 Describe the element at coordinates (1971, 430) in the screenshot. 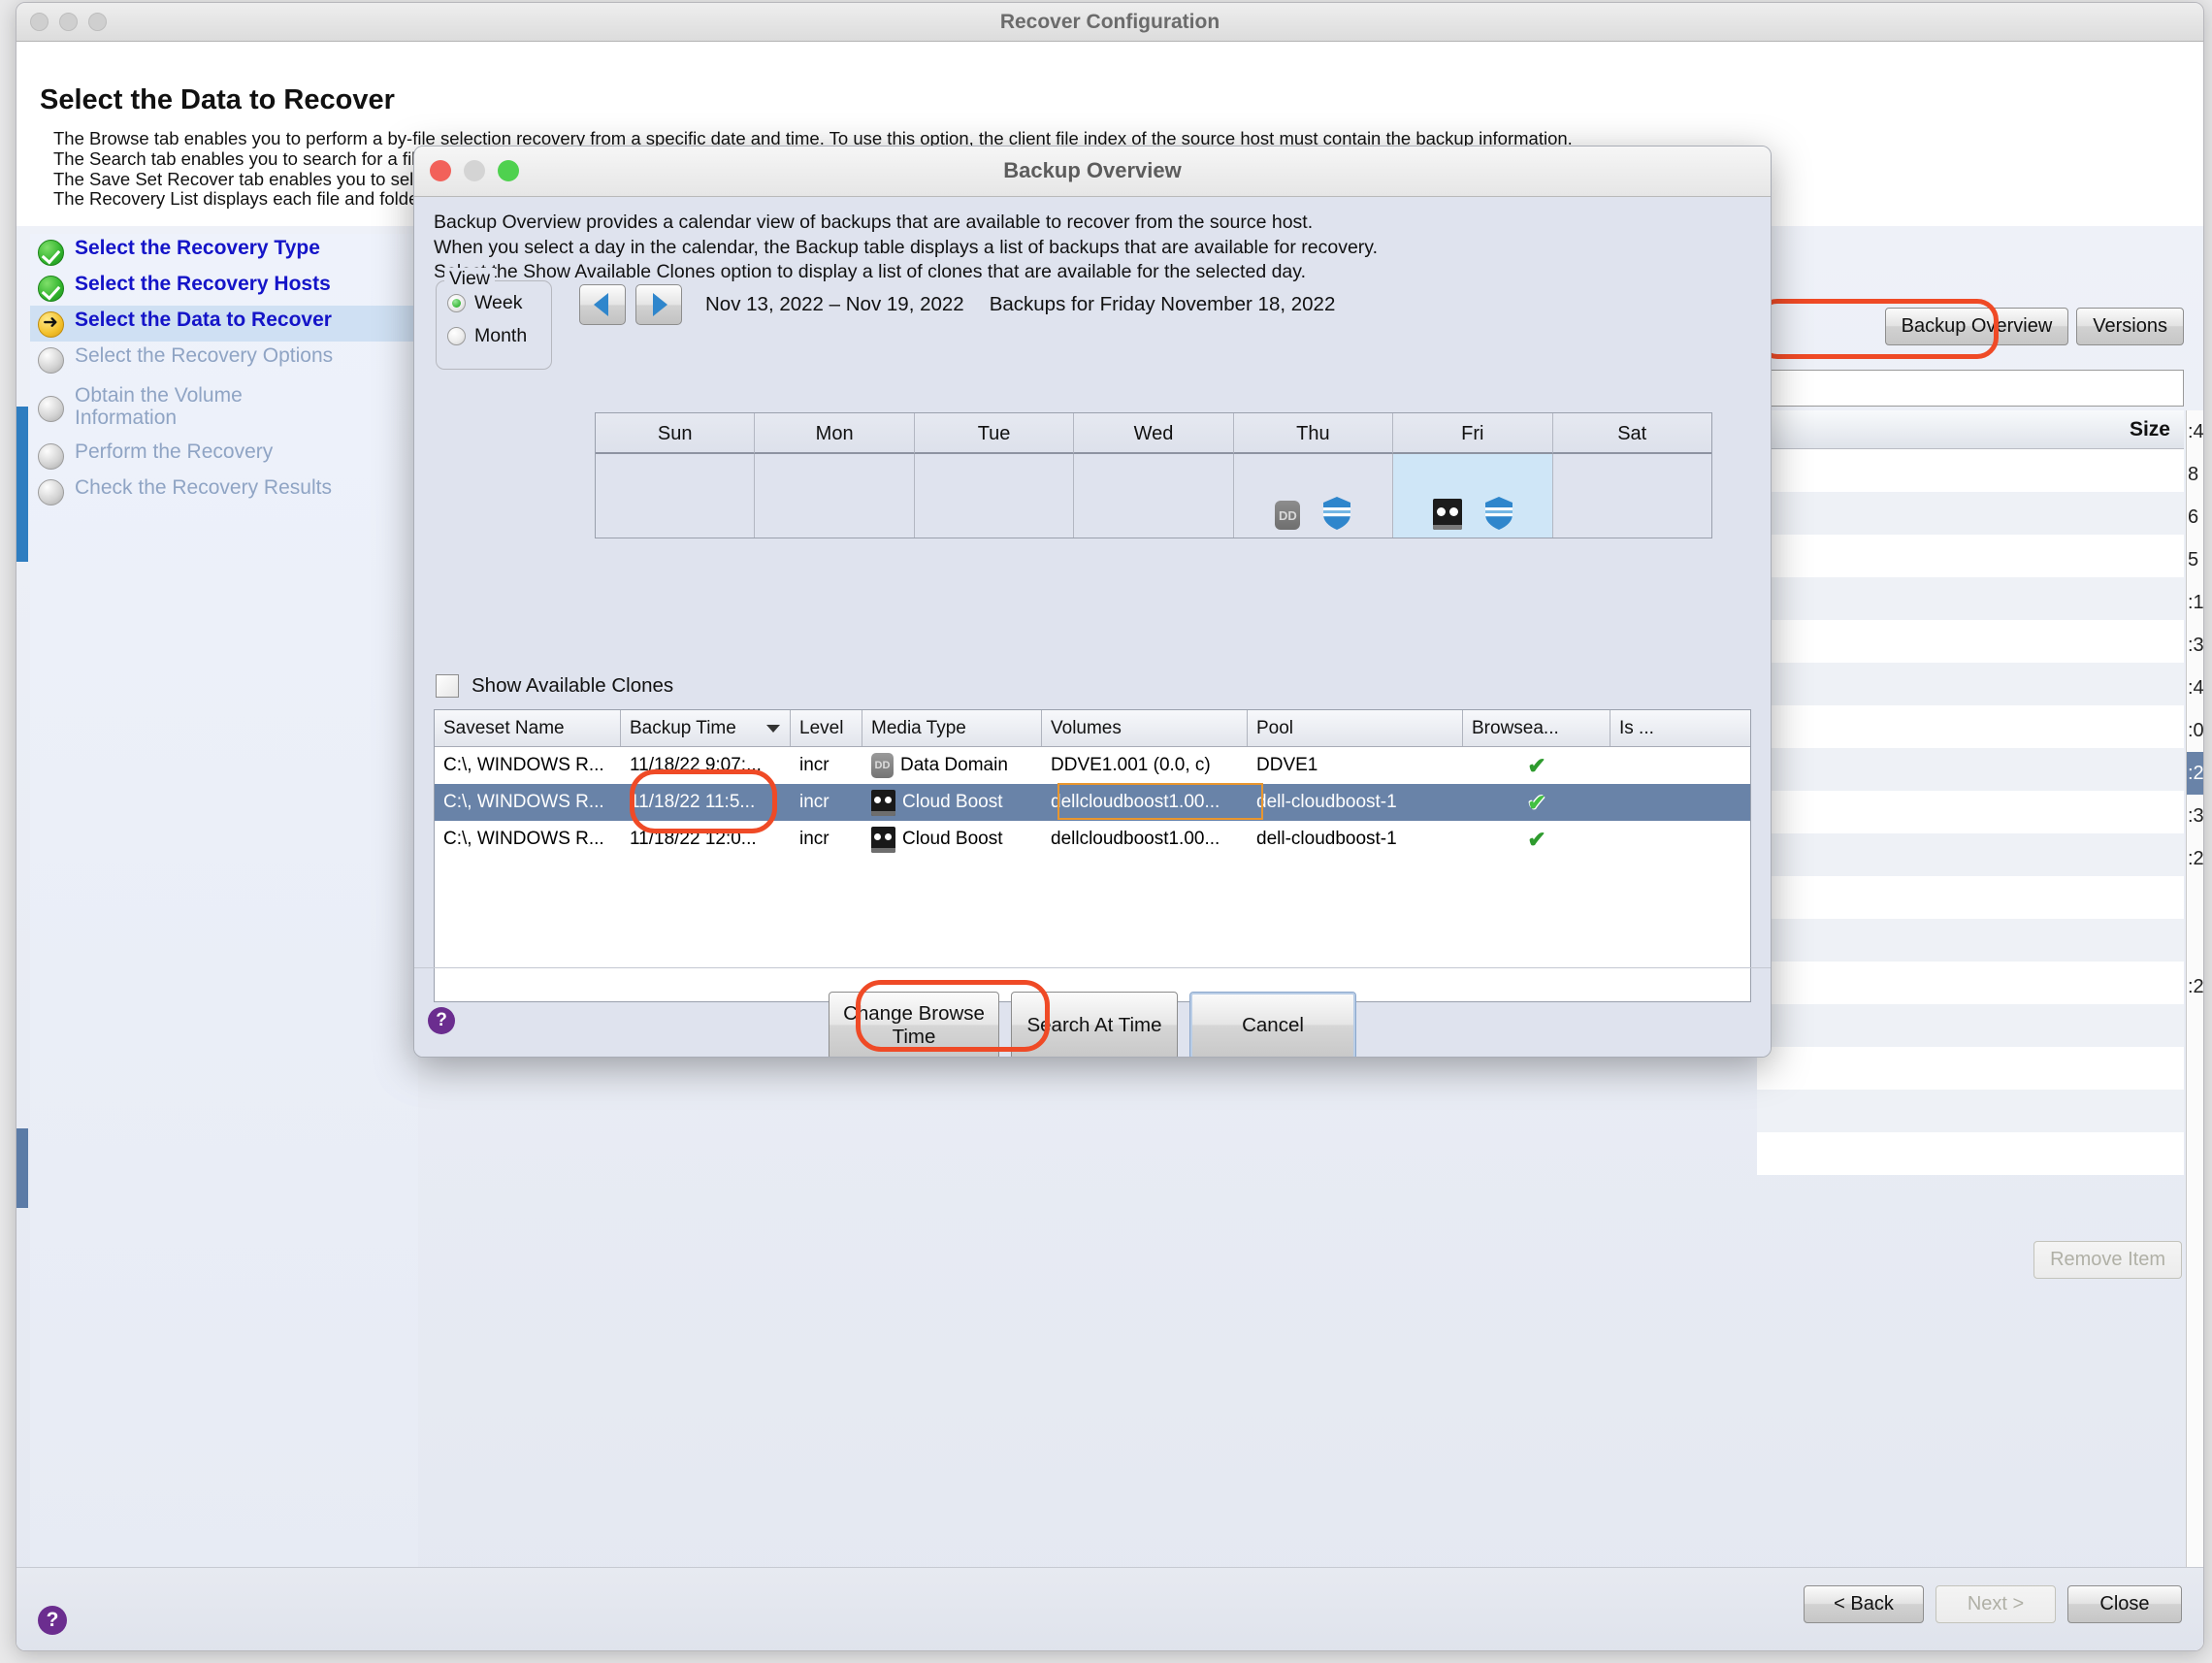

I see `size-column-header: Size` at that location.